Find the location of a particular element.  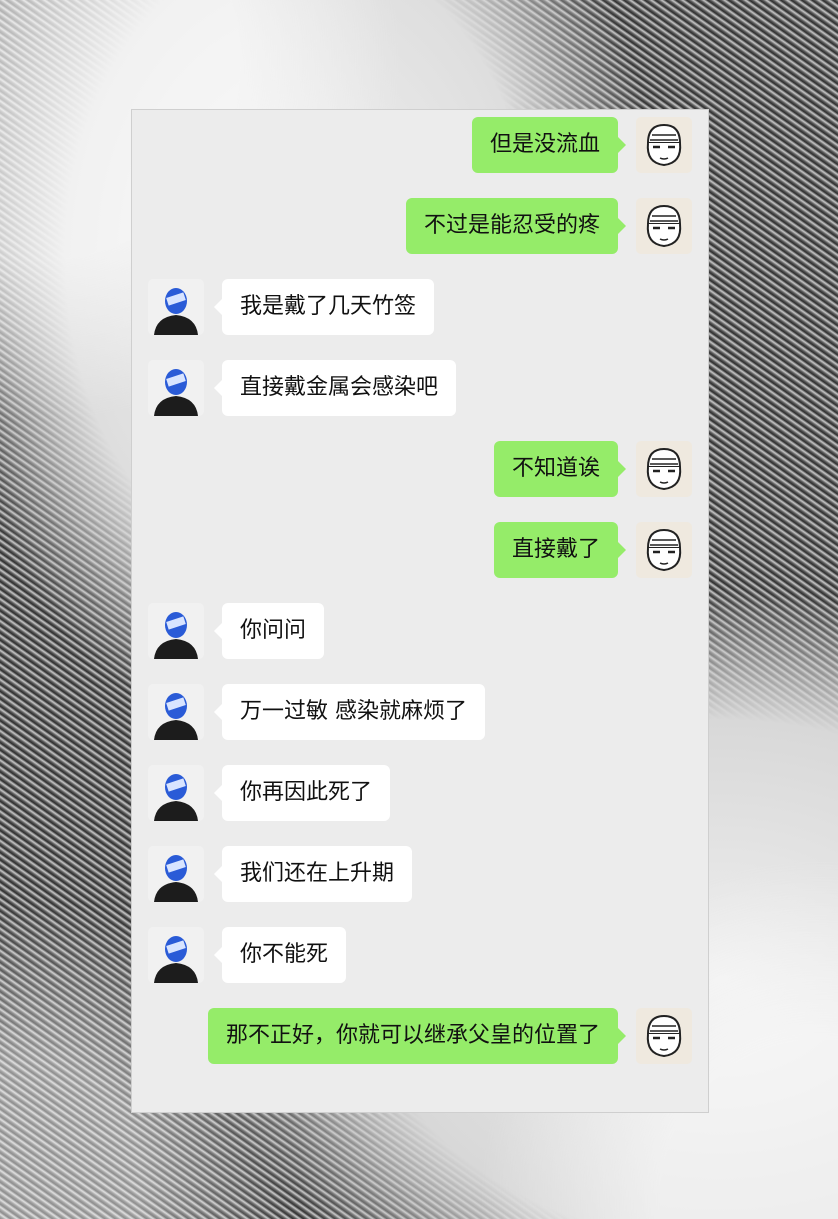

chat-message-row: 不过是能忍受的疼 is located at coordinates (420, 226).